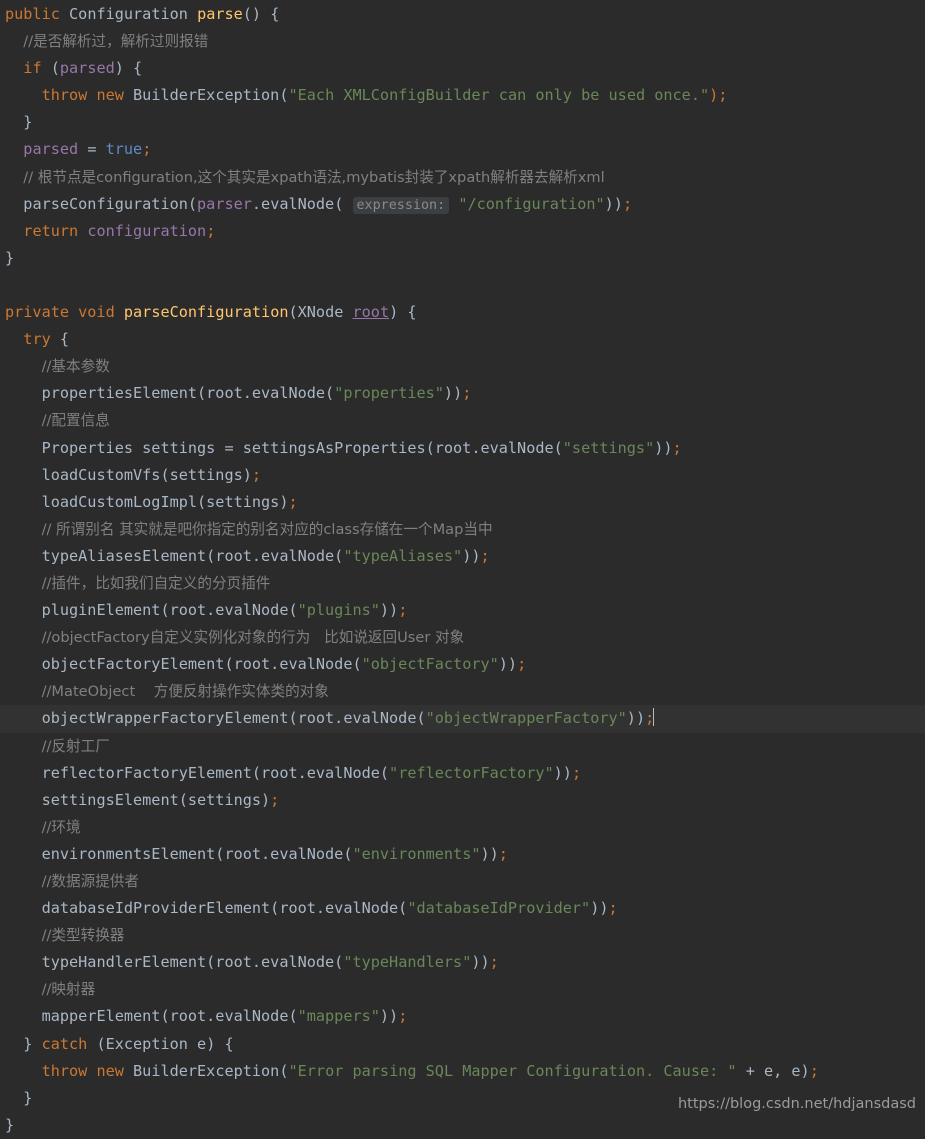 Image resolution: width=925 pixels, height=1139 pixels. What do you see at coordinates (75, 421) in the screenshot?
I see `comment: //配置信息` at bounding box center [75, 421].